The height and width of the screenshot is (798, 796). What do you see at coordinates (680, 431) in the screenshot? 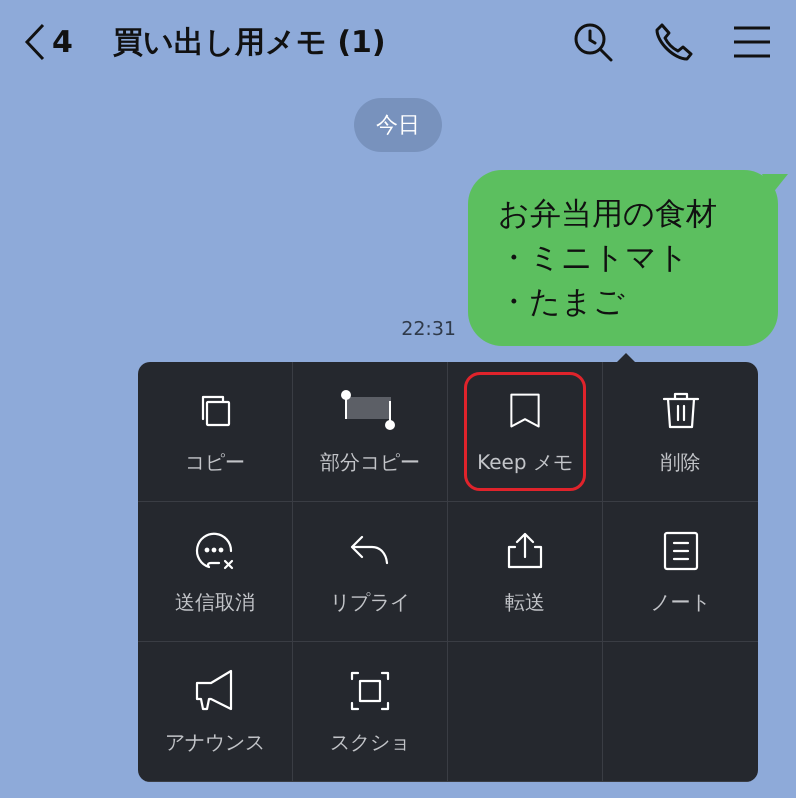
I see `menu-item: 削除` at bounding box center [680, 431].